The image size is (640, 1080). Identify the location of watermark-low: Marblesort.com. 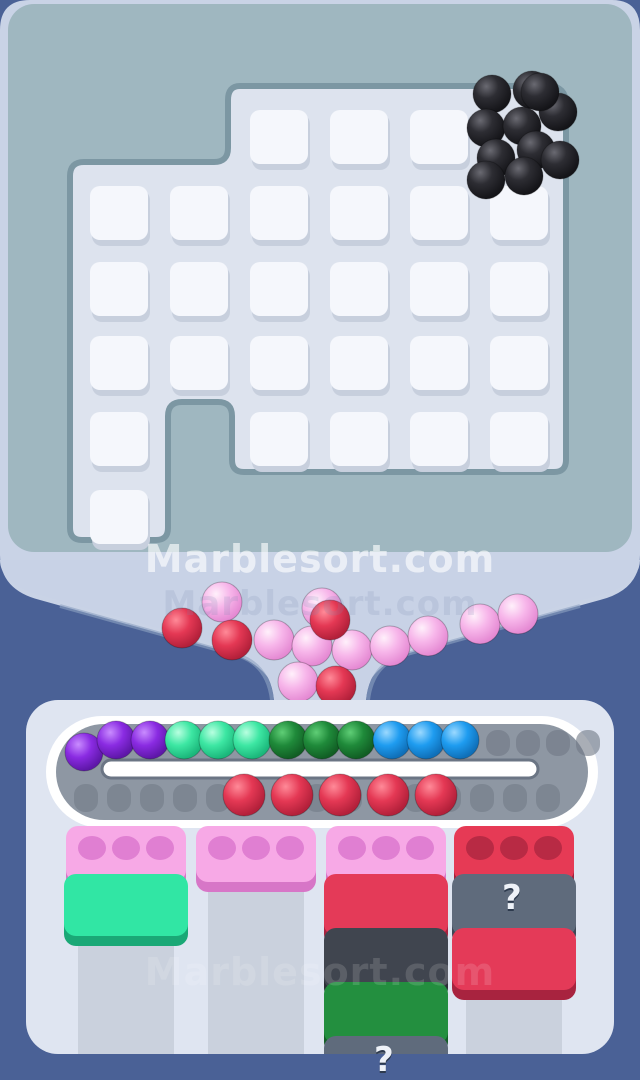
(320, 972).